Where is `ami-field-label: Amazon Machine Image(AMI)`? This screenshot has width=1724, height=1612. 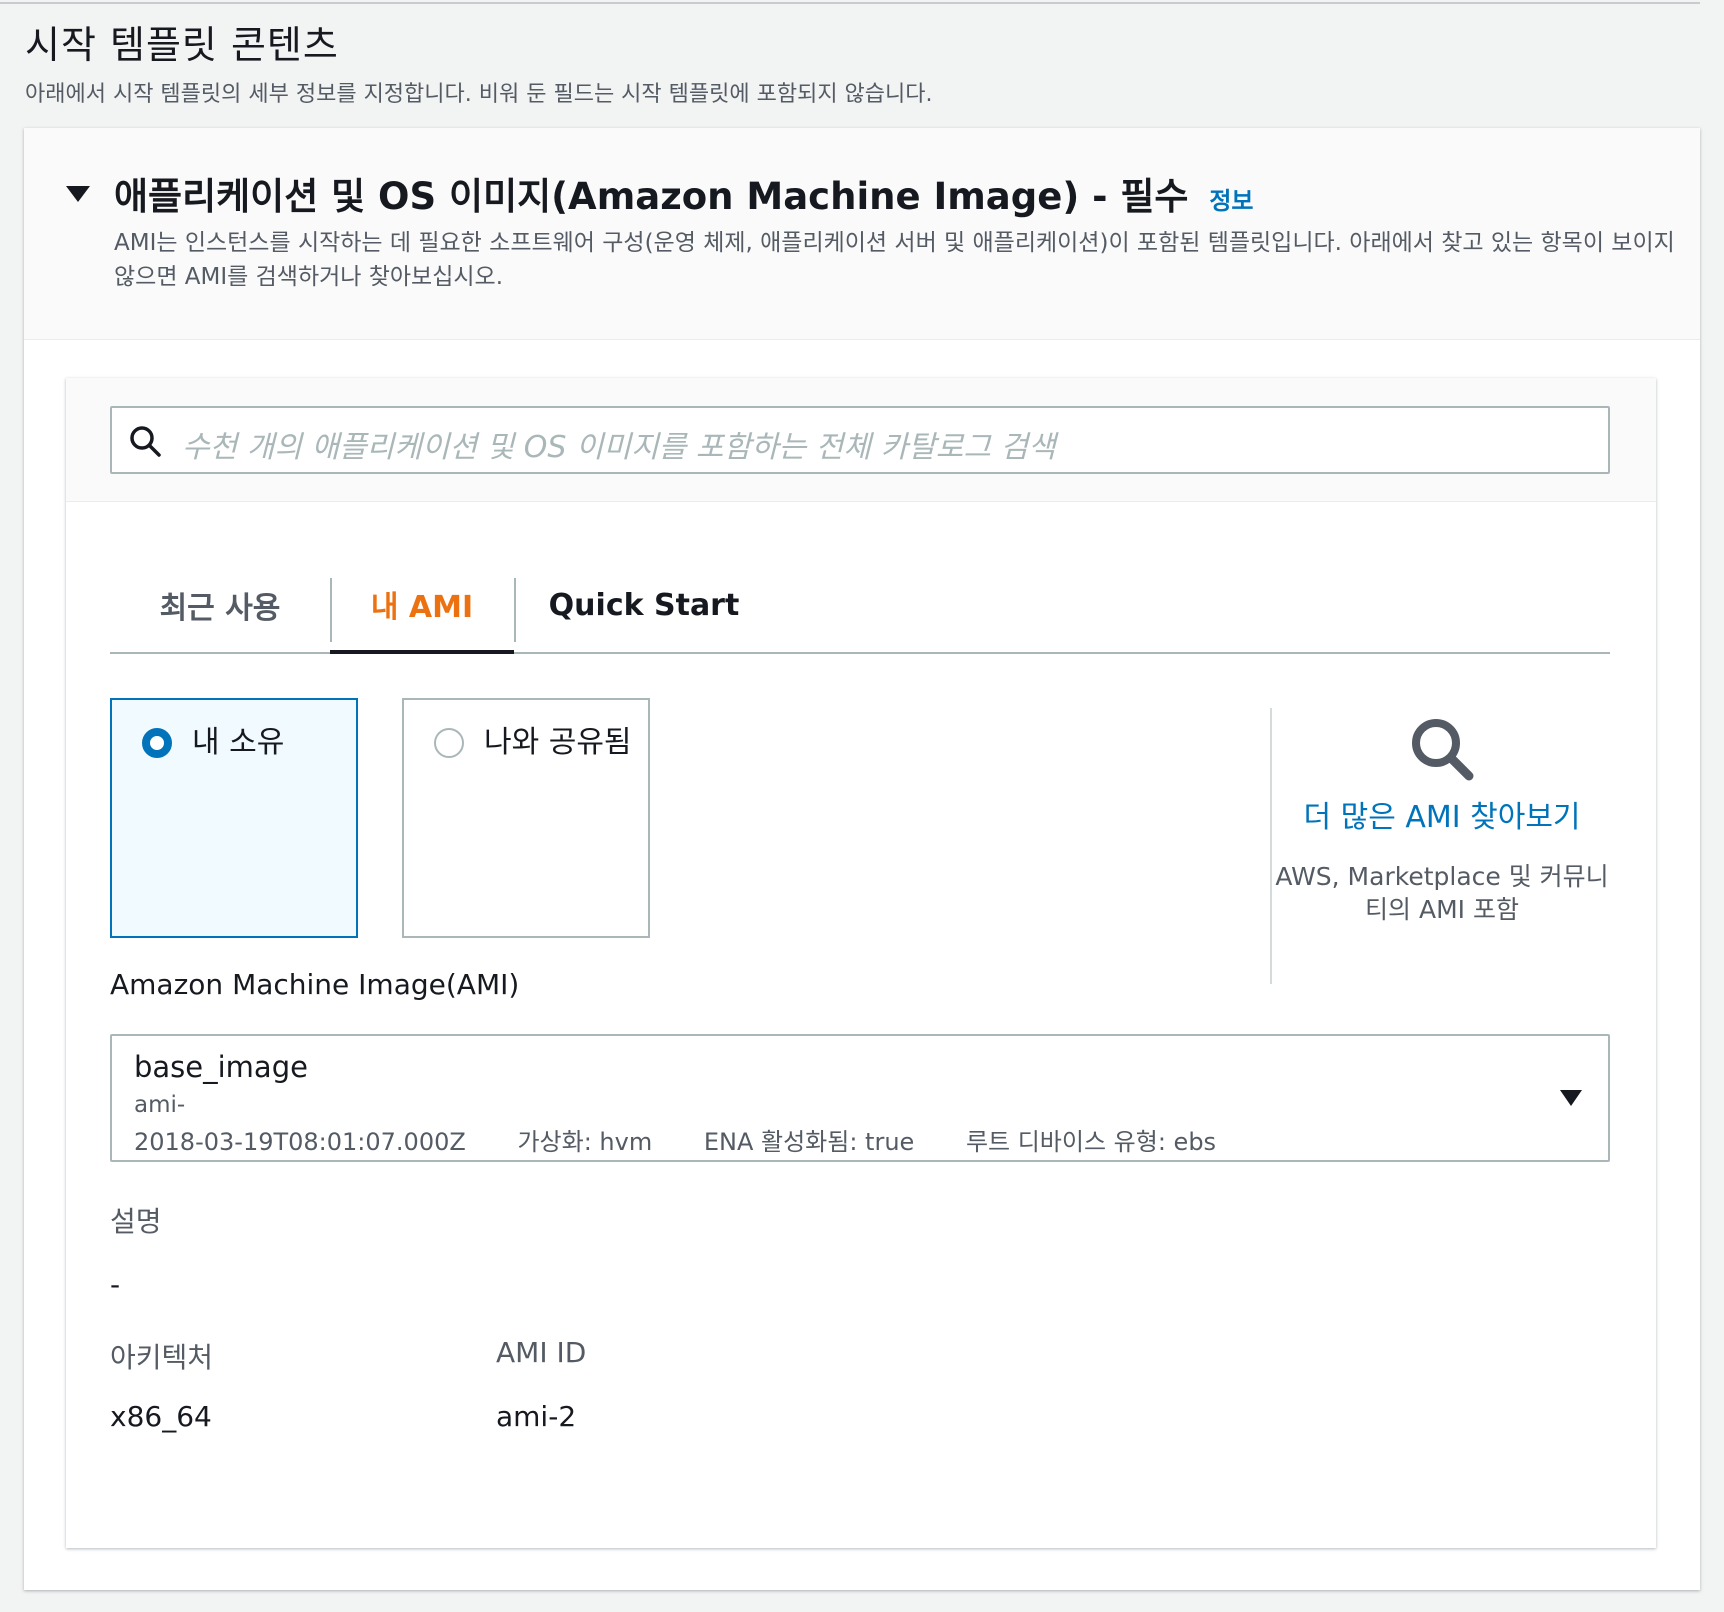
ami-field-label: Amazon Machine Image(AMI) is located at coordinates (315, 984).